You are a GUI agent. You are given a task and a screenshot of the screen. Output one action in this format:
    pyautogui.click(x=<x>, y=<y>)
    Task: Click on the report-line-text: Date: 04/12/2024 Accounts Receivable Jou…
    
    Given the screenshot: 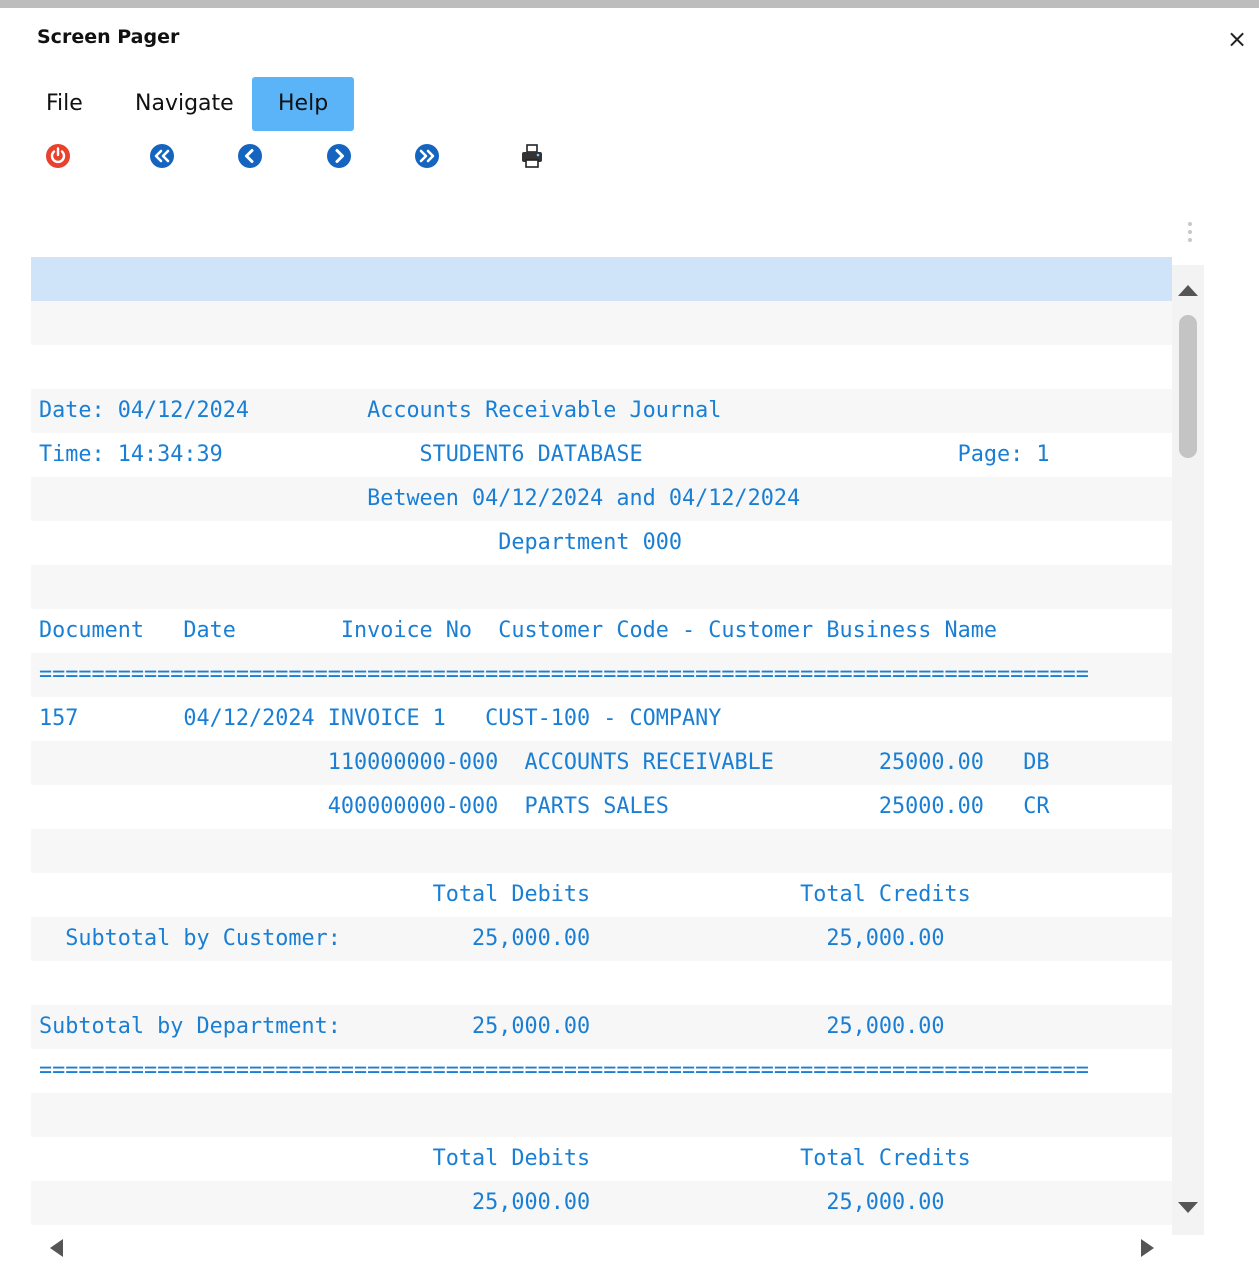 What is the action you would take?
    pyautogui.click(x=380, y=410)
    